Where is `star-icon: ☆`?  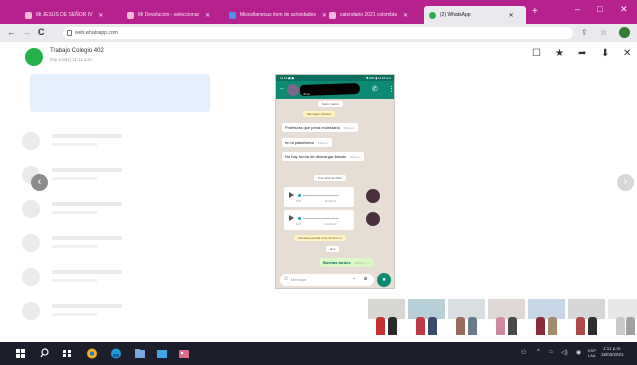
star-icon: ☆ is located at coordinates (603, 32).